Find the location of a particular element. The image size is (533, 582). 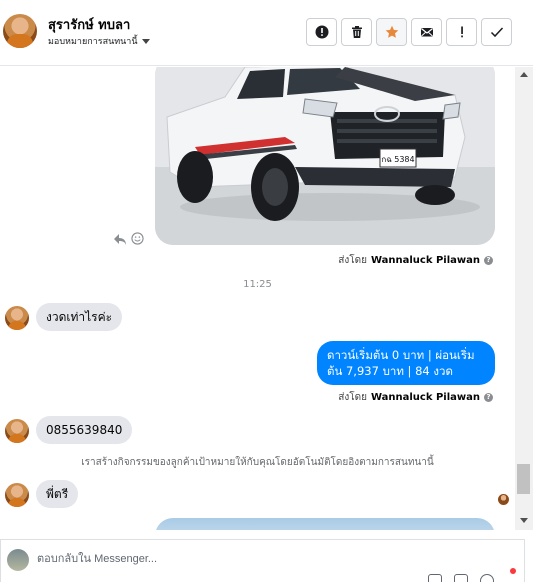

notification-icon is located at coordinates (513, 575).